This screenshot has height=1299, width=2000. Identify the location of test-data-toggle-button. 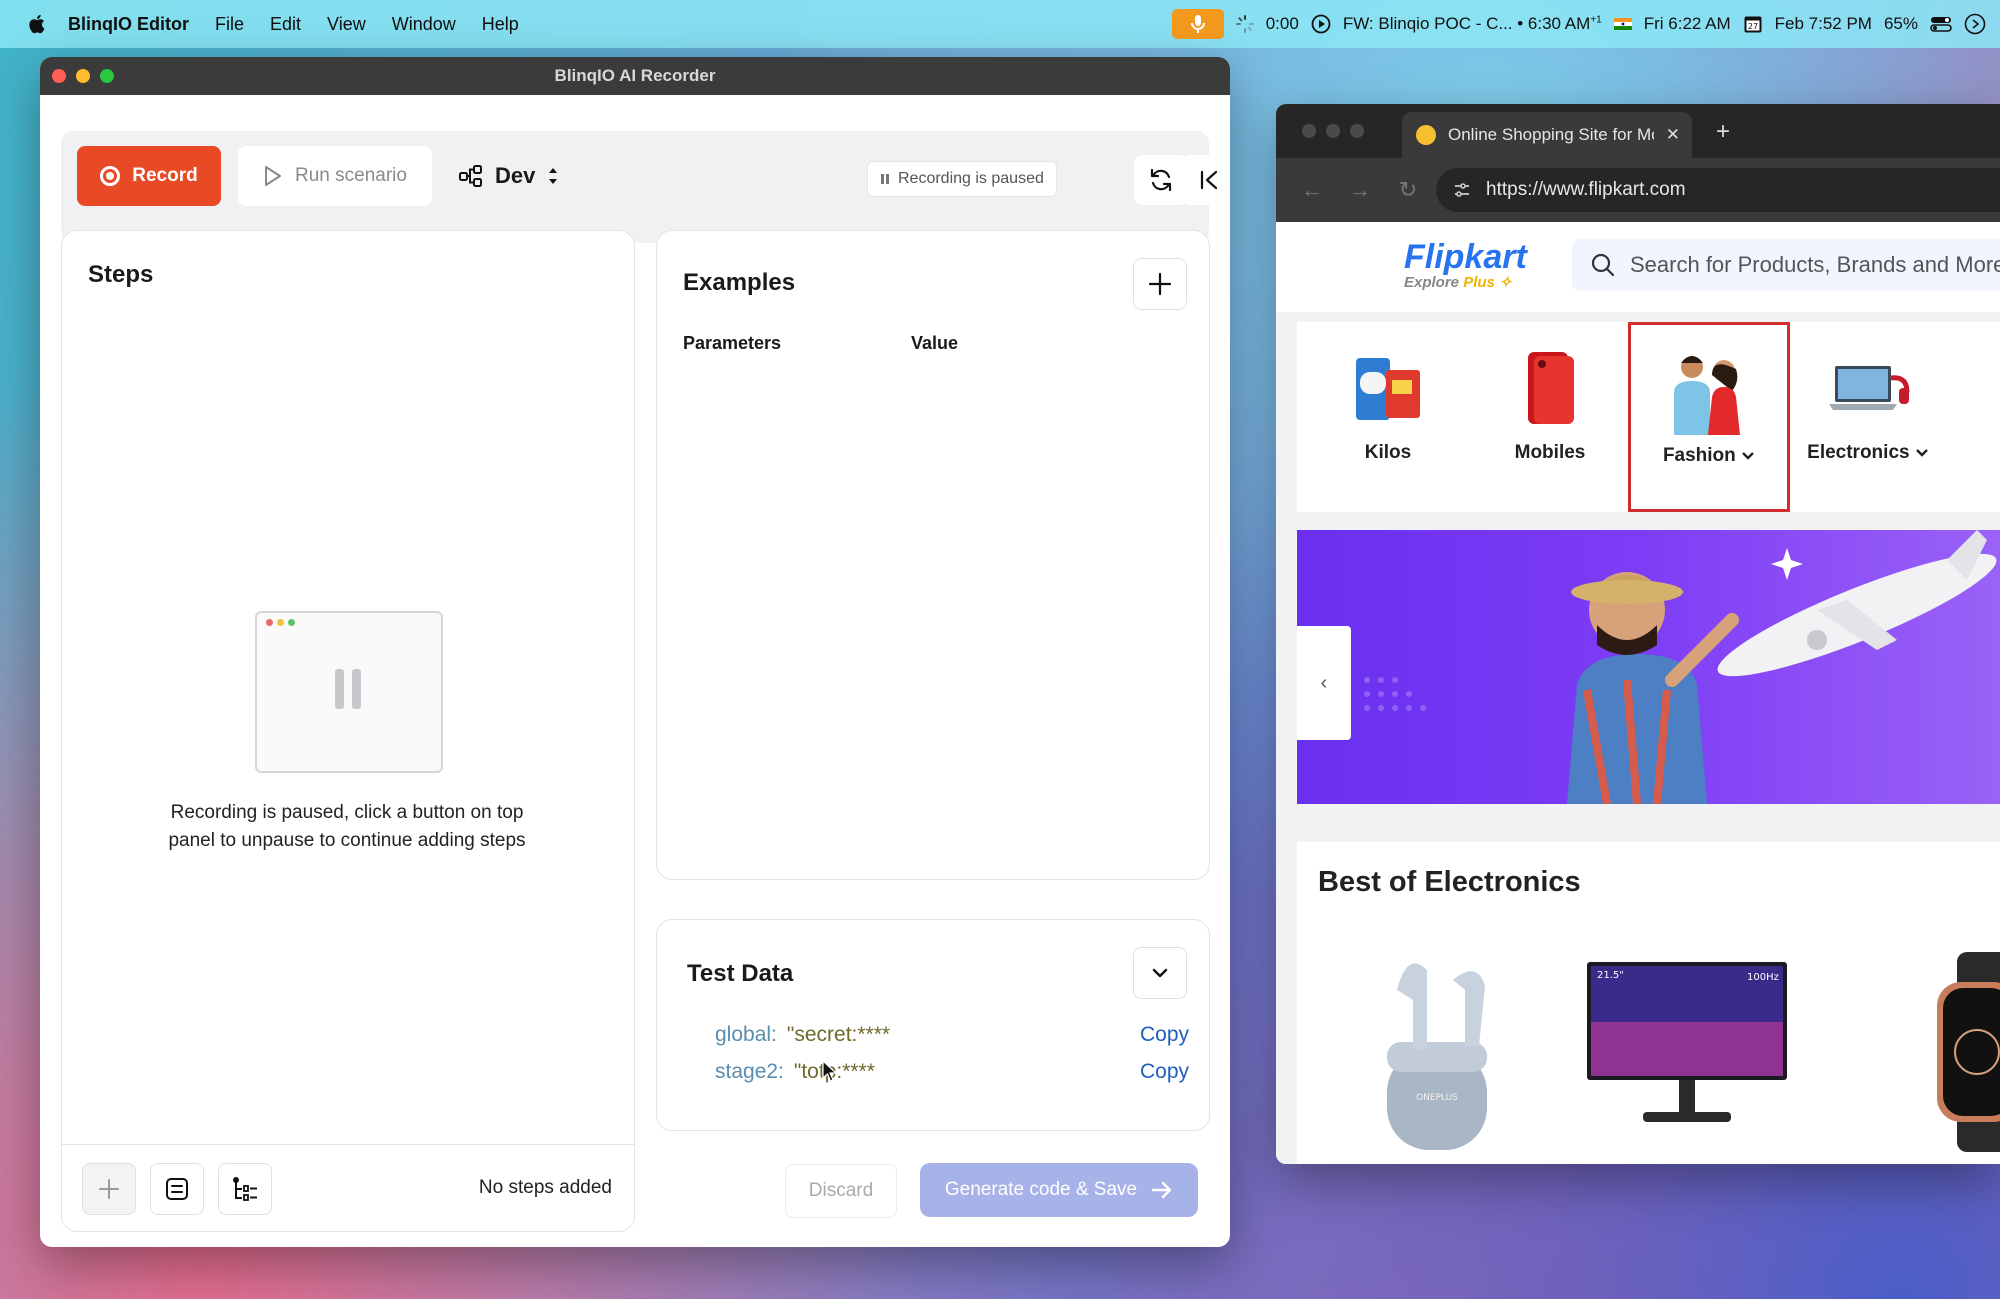
(1160, 973).